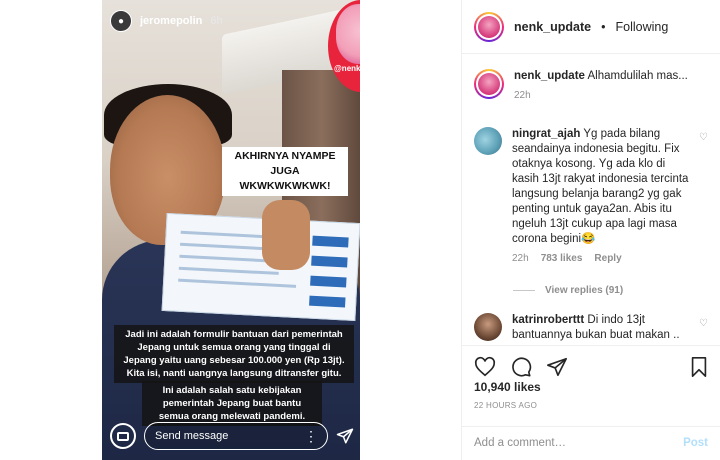 This screenshot has height=460, width=720. Describe the element at coordinates (584, 290) in the screenshot. I see `view-replies-label: View replies (91)` at that location.